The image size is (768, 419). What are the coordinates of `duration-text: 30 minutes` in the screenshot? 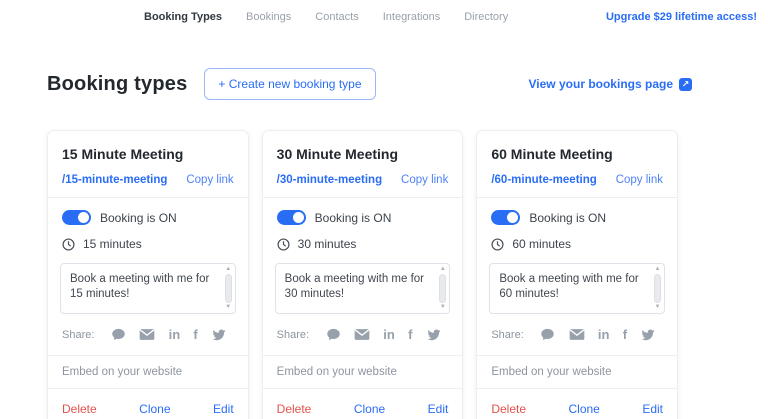 It's located at (327, 244).